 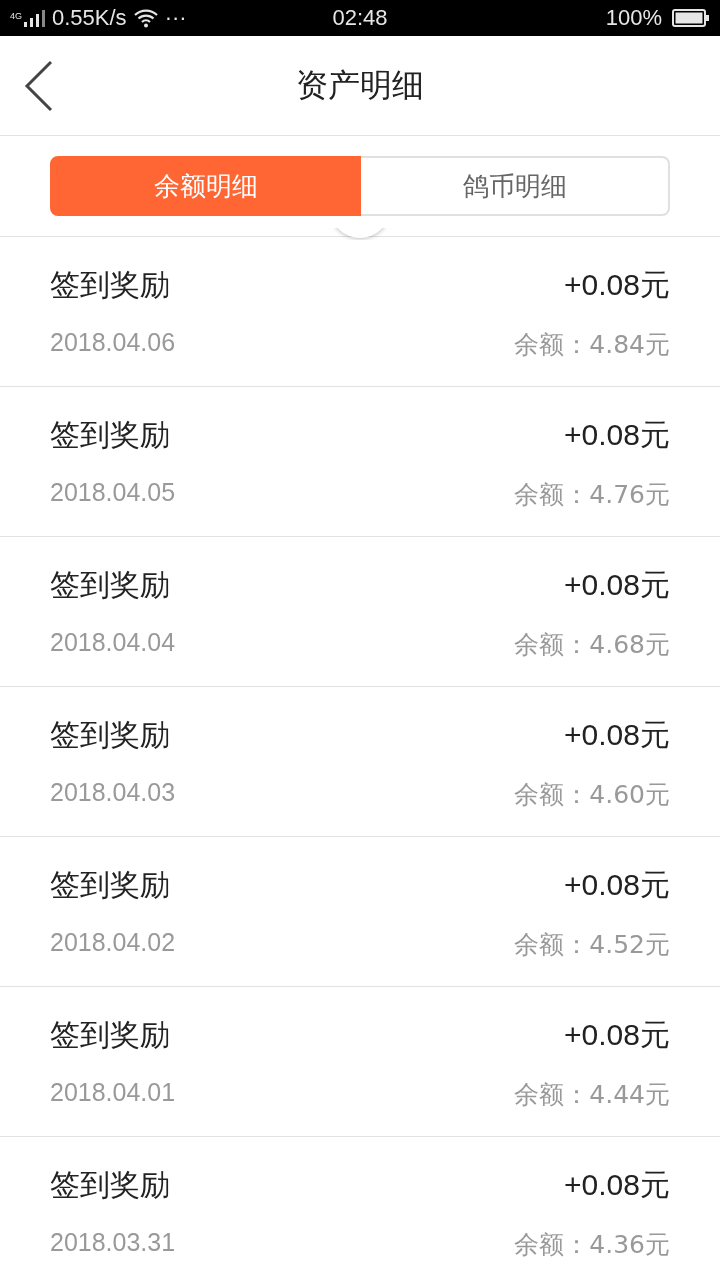 I want to click on record-date: 2018.03.31, so click(x=113, y=1243).